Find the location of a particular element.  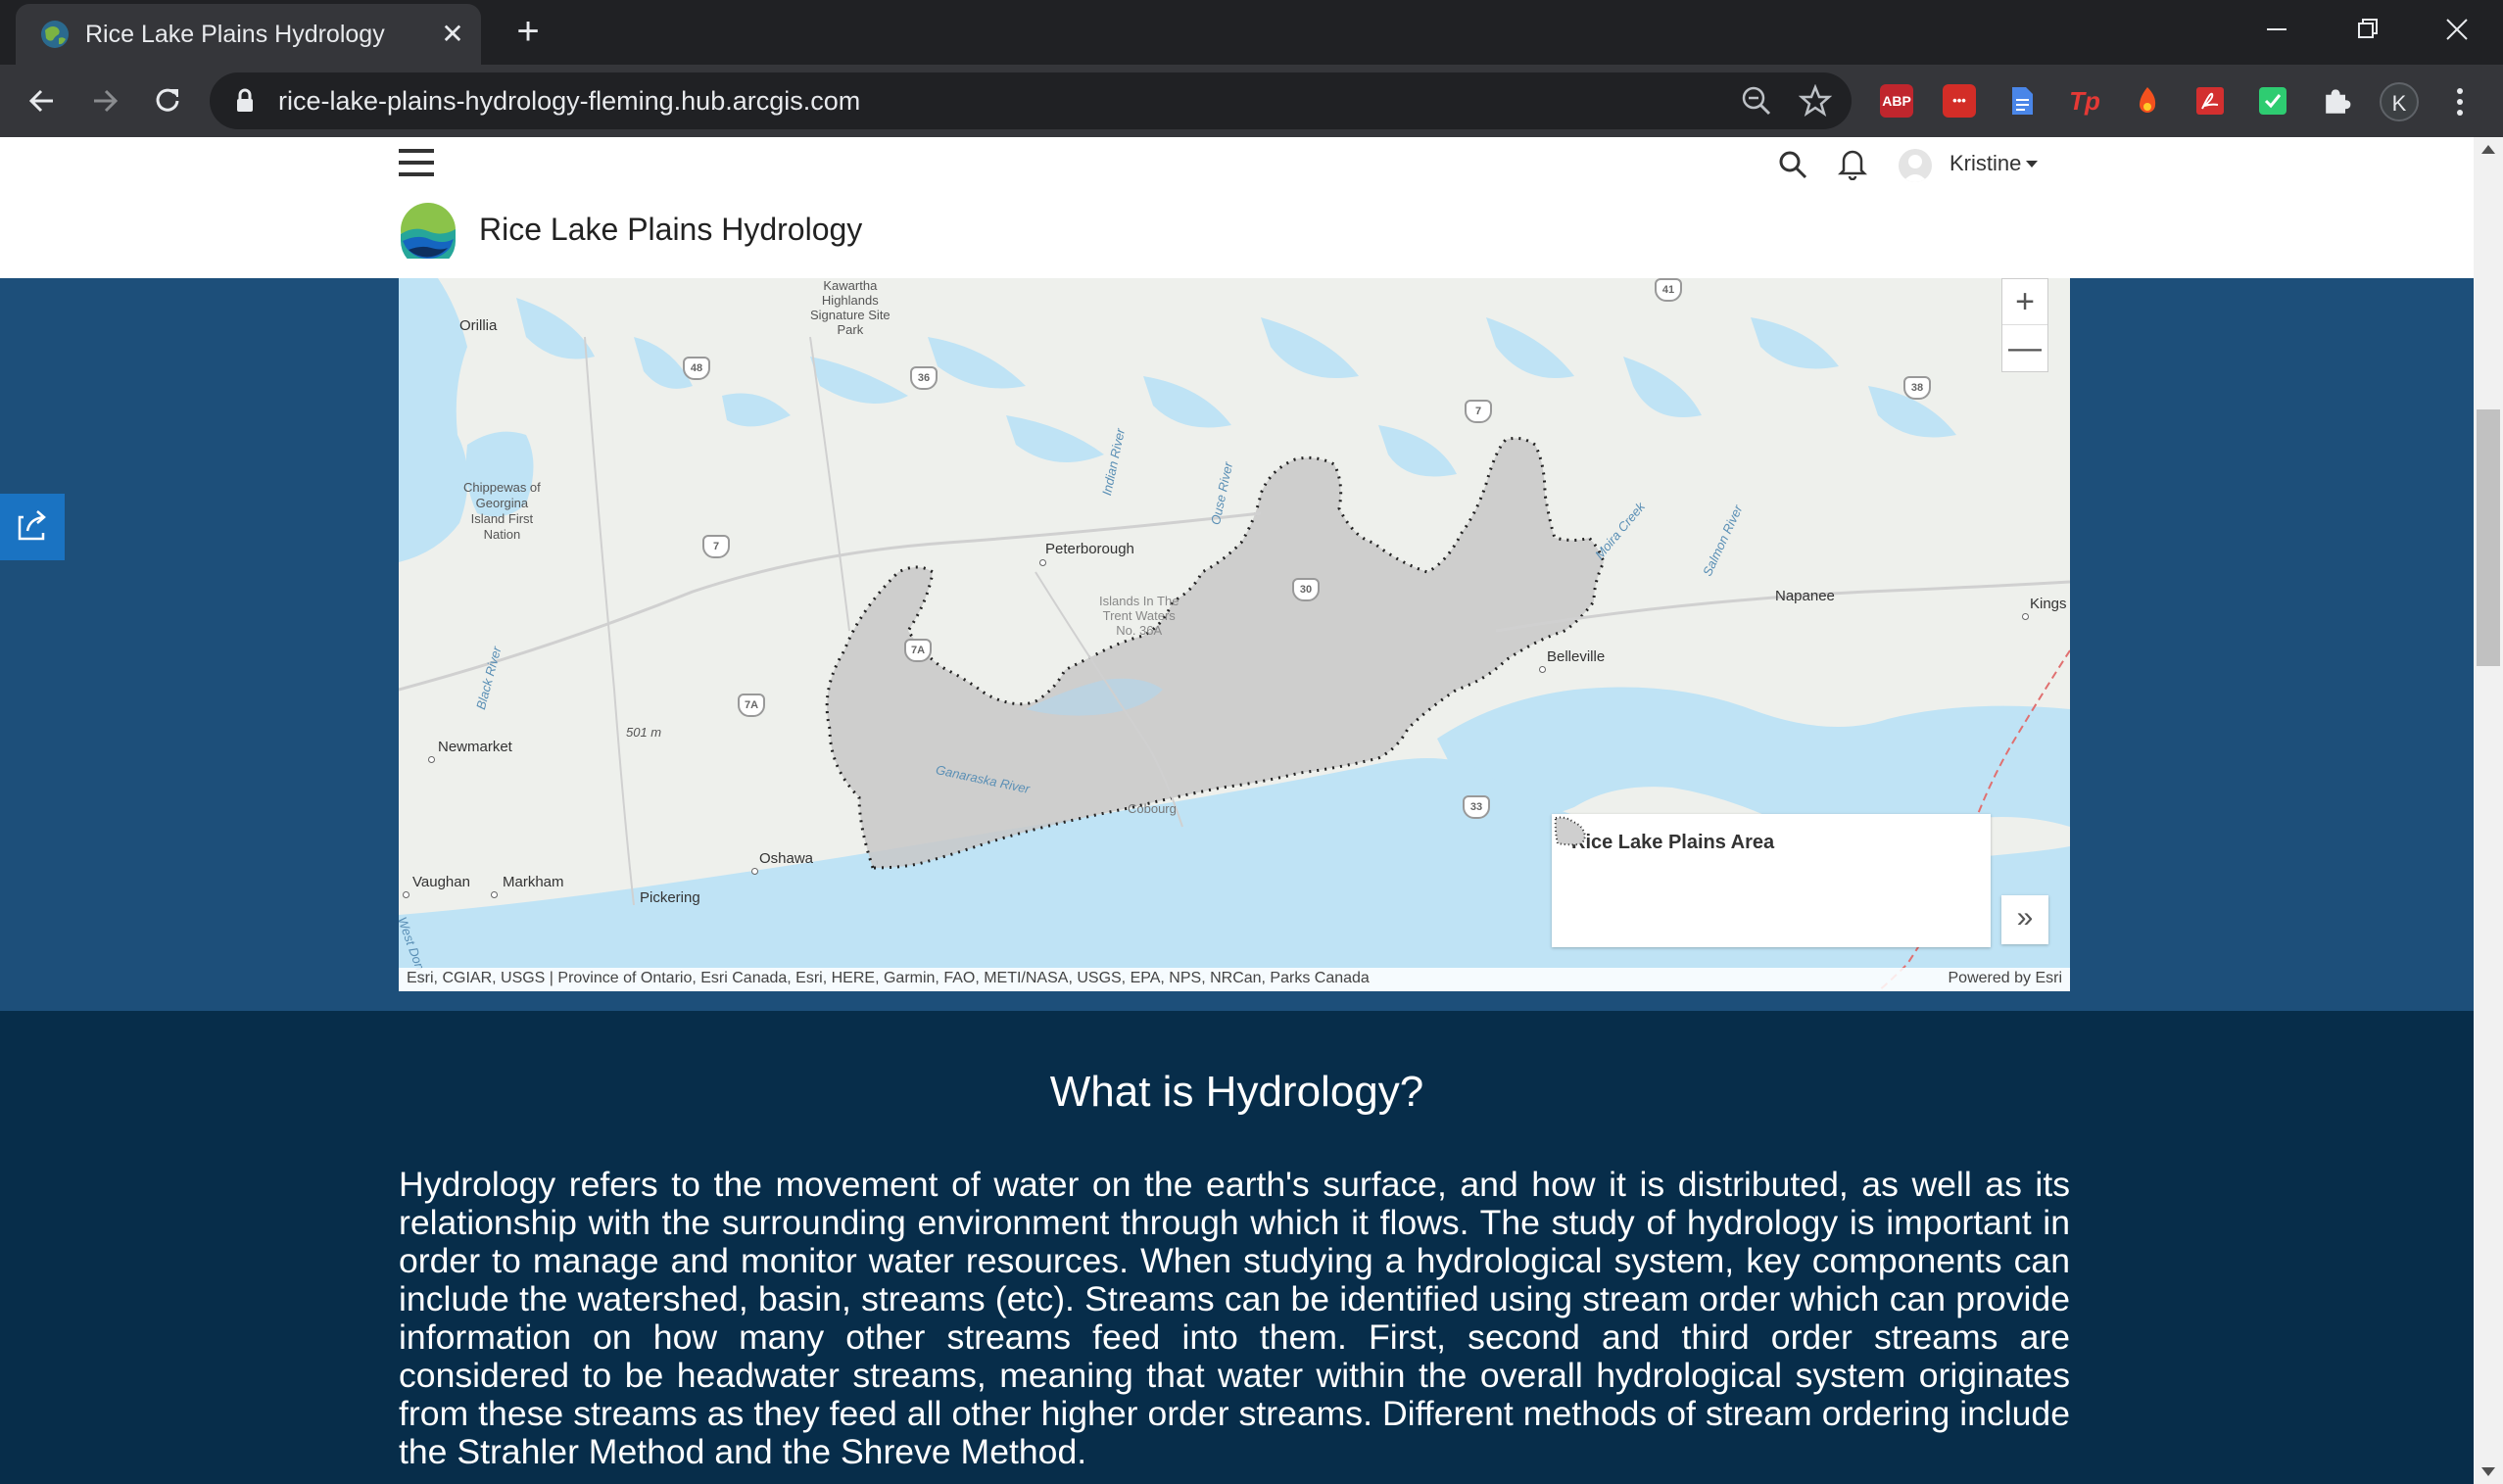

page-scrollbar is located at coordinates (2488, 810).